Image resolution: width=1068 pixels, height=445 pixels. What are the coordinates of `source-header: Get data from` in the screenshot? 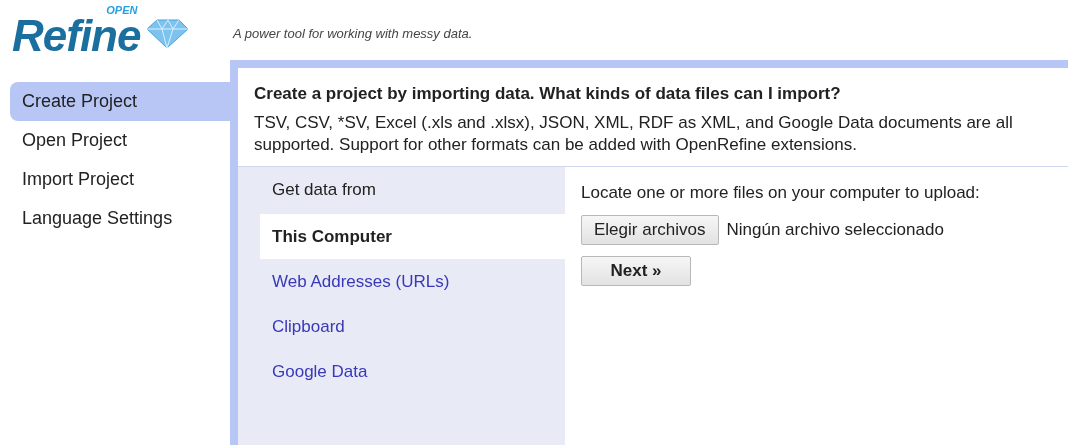 It's located at (324, 190).